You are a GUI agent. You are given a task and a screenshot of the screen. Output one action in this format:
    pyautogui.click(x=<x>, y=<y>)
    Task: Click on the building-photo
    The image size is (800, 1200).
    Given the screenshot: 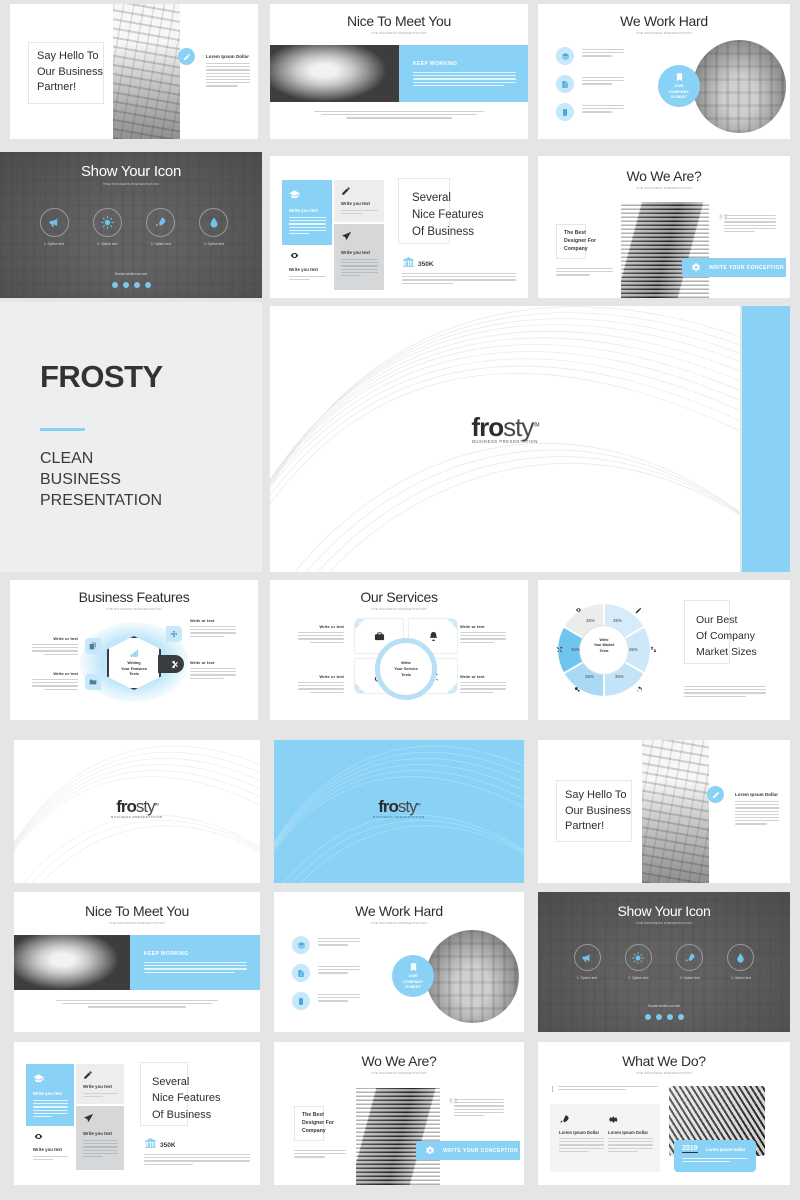 What is the action you would take?
    pyautogui.click(x=398, y=1136)
    